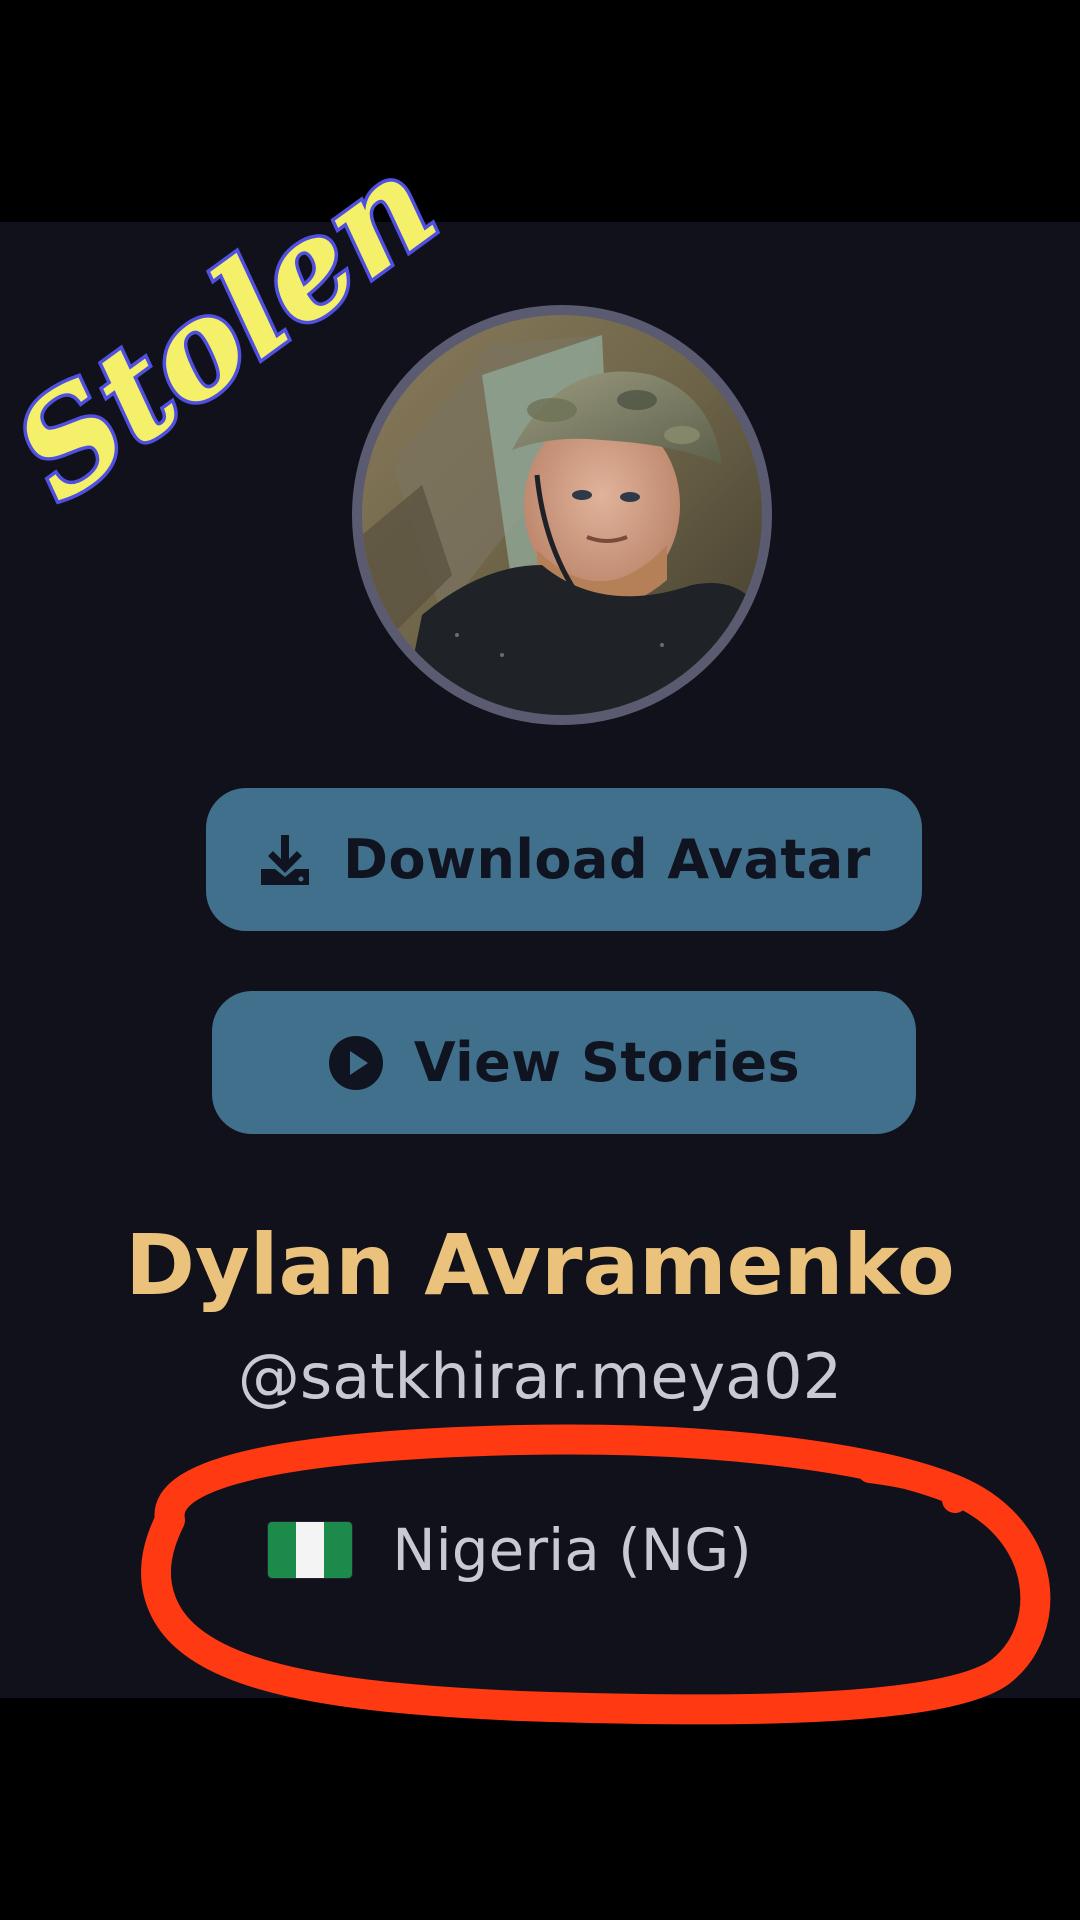 This screenshot has width=1080, height=1920. I want to click on country-row: Nigeria (NG), so click(540, 1550).